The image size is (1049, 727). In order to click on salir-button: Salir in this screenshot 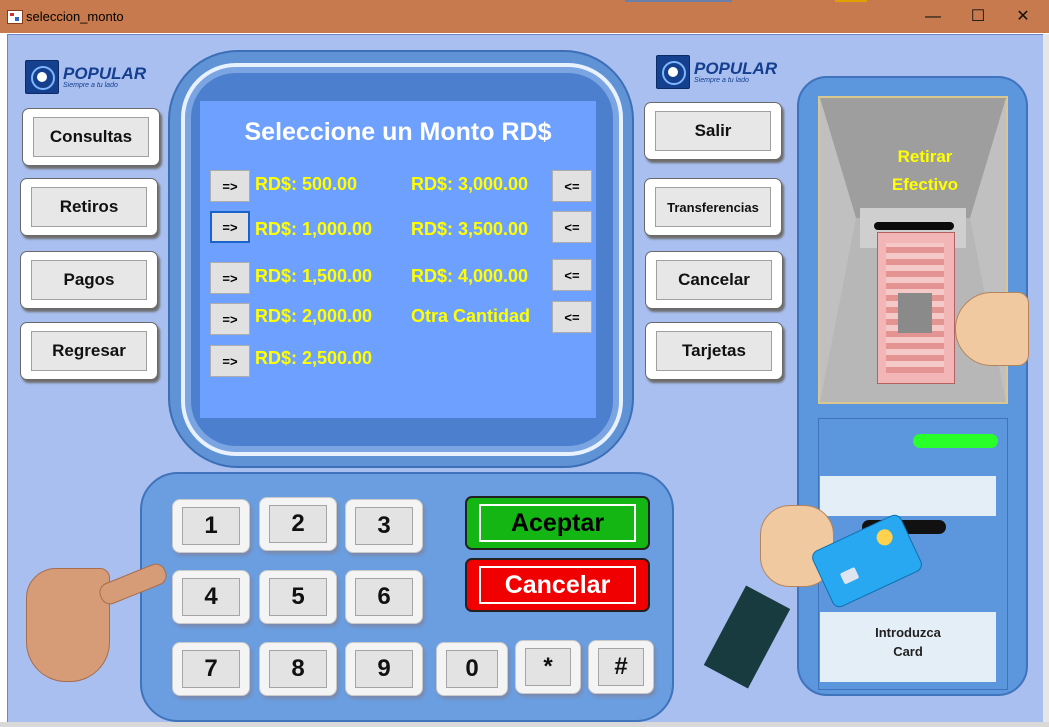, I will do `click(713, 131)`.